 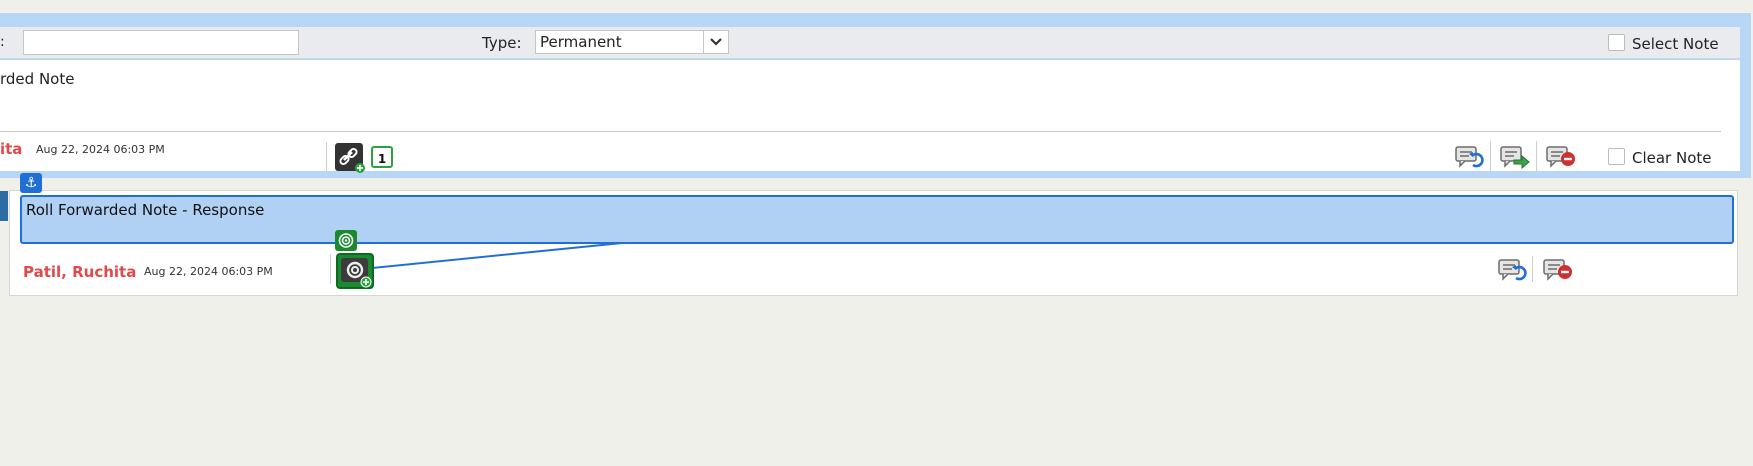 I want to click on type-label: Type:, so click(x=502, y=43).